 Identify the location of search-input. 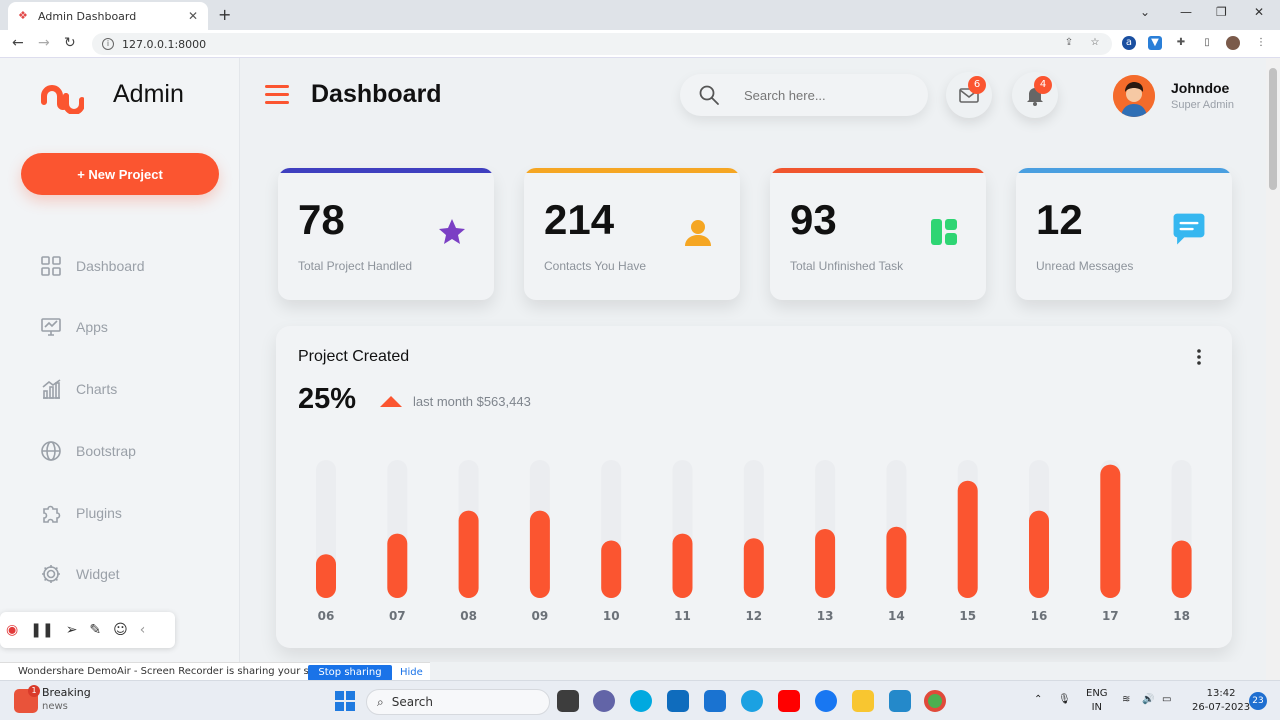
(824, 95).